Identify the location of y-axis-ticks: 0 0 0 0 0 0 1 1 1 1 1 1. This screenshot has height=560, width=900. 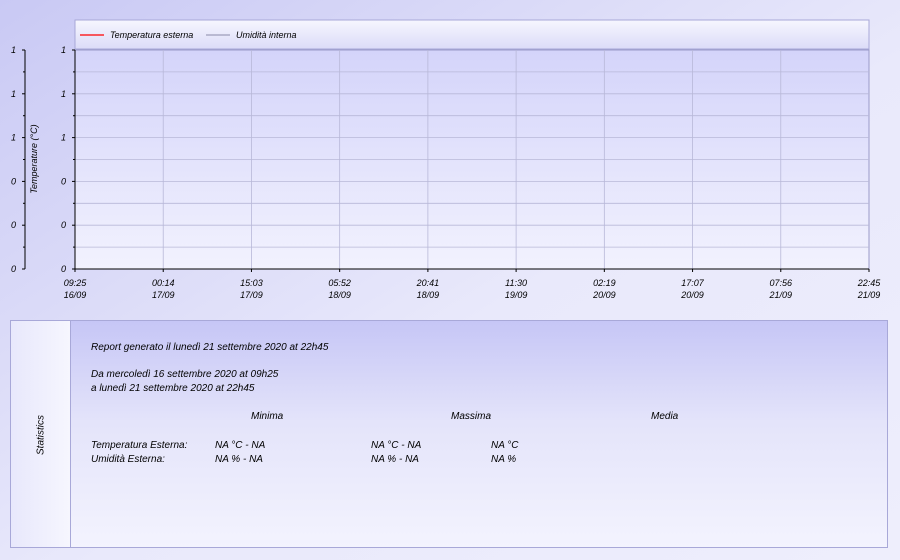
(43, 159).